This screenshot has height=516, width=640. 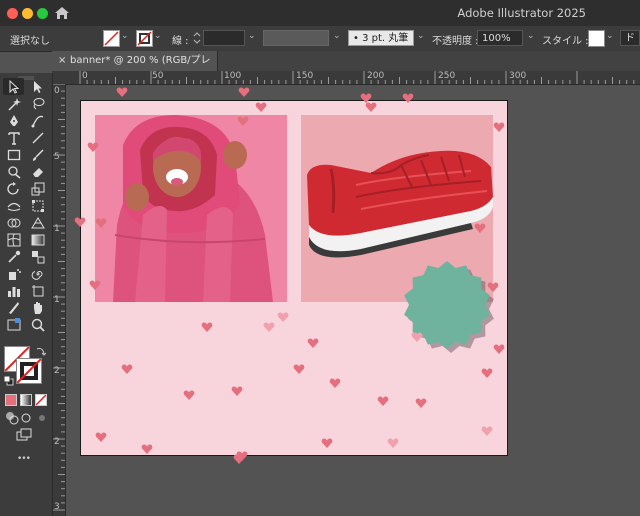 What do you see at coordinates (11, 400) in the screenshot?
I see `color-mode-button` at bounding box center [11, 400].